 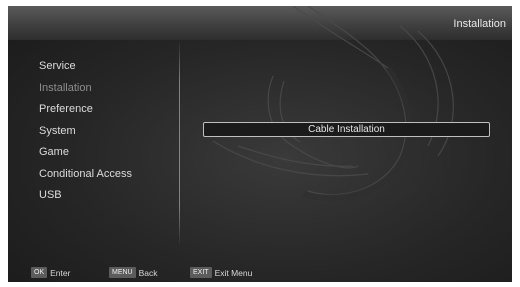 What do you see at coordinates (346, 129) in the screenshot?
I see `cable-installation-option: Cable Installation` at bounding box center [346, 129].